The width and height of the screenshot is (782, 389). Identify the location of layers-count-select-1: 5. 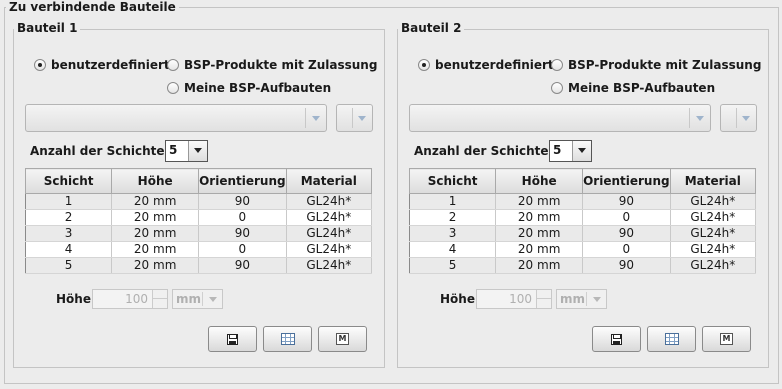
(186, 151).